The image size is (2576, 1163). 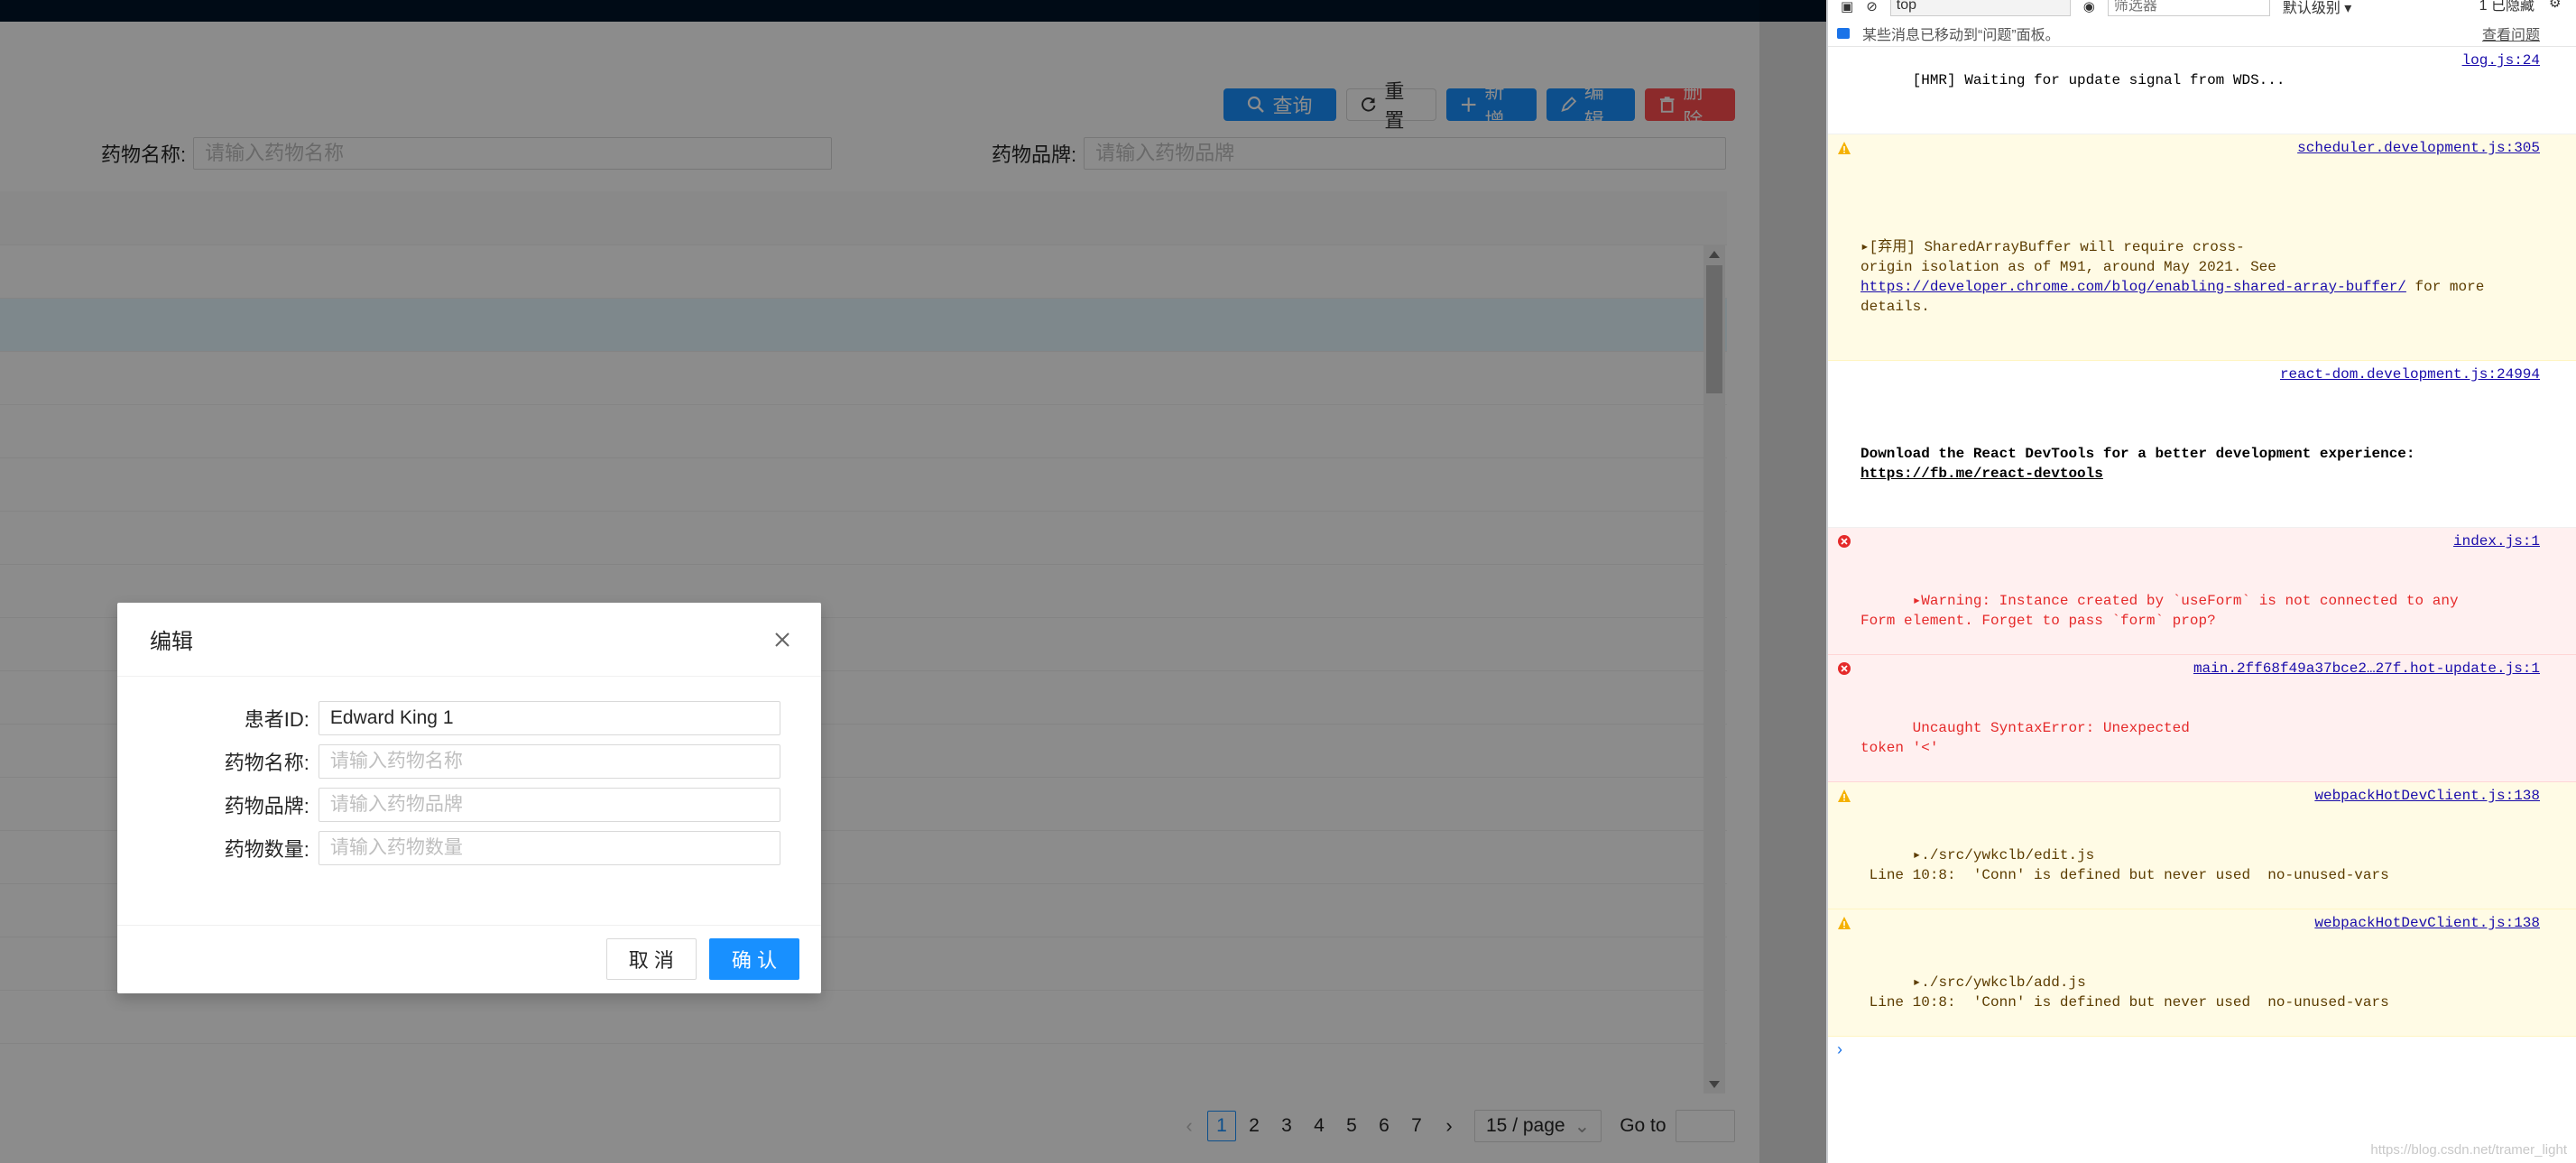 What do you see at coordinates (2089, 7) in the screenshot?
I see `eye-icon: ◉` at bounding box center [2089, 7].